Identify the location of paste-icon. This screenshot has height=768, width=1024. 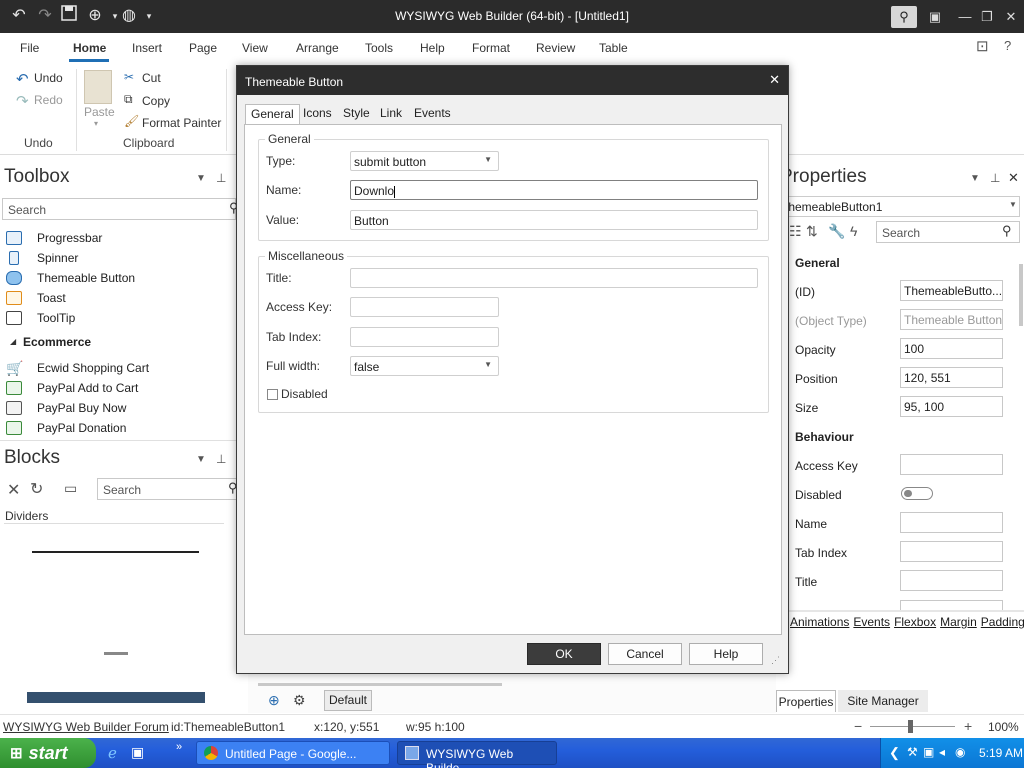
(98, 87).